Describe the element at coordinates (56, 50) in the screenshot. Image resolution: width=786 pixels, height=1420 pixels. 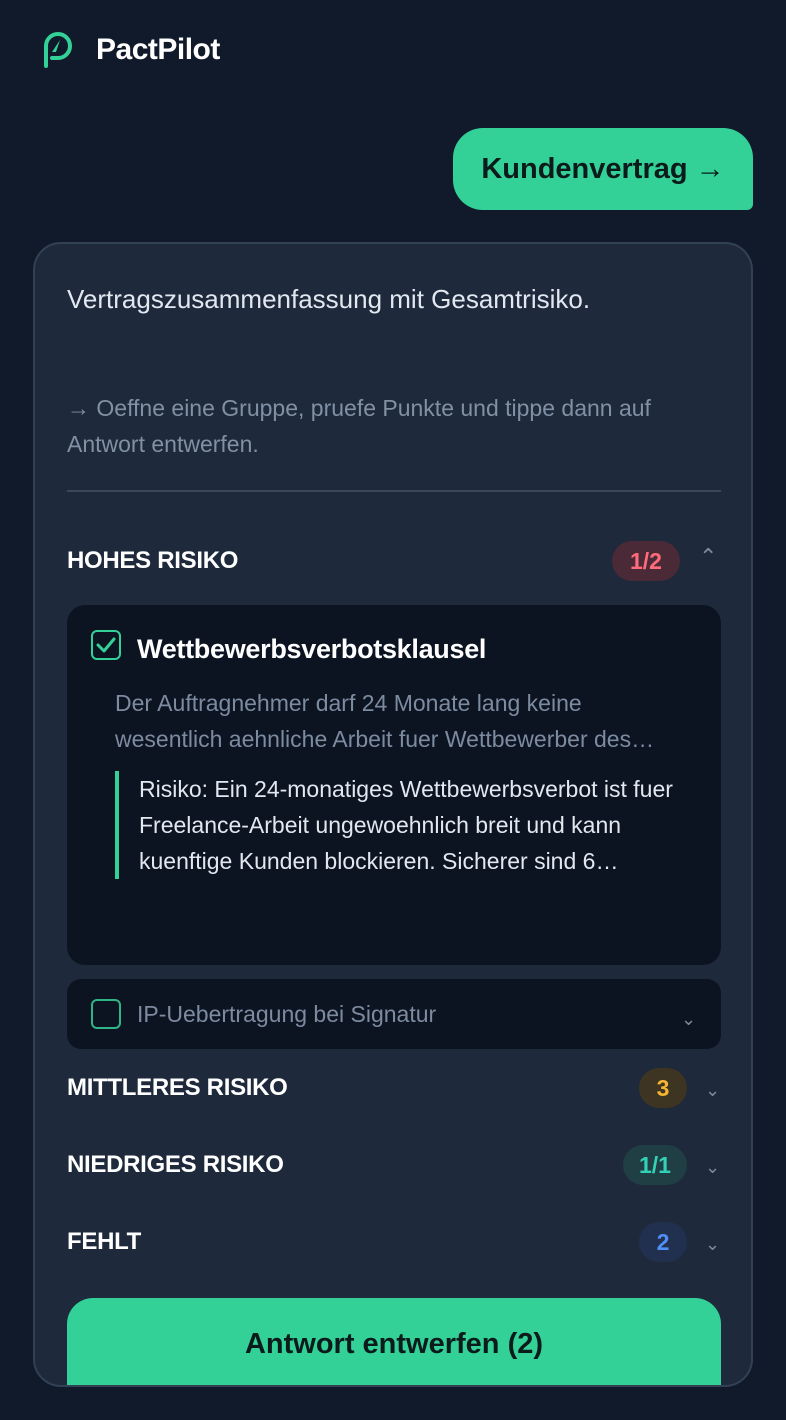
I see `compass-icon` at that location.